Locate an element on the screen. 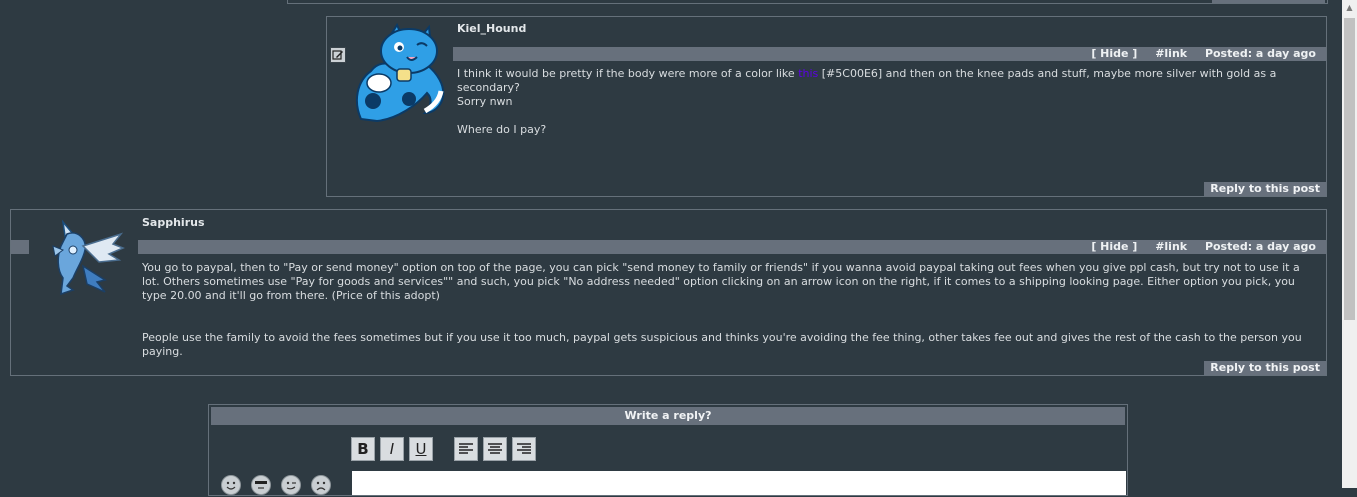 Image resolution: width=1357 pixels, height=497 pixels. body-text: Sorry nwn is located at coordinates (485, 101).